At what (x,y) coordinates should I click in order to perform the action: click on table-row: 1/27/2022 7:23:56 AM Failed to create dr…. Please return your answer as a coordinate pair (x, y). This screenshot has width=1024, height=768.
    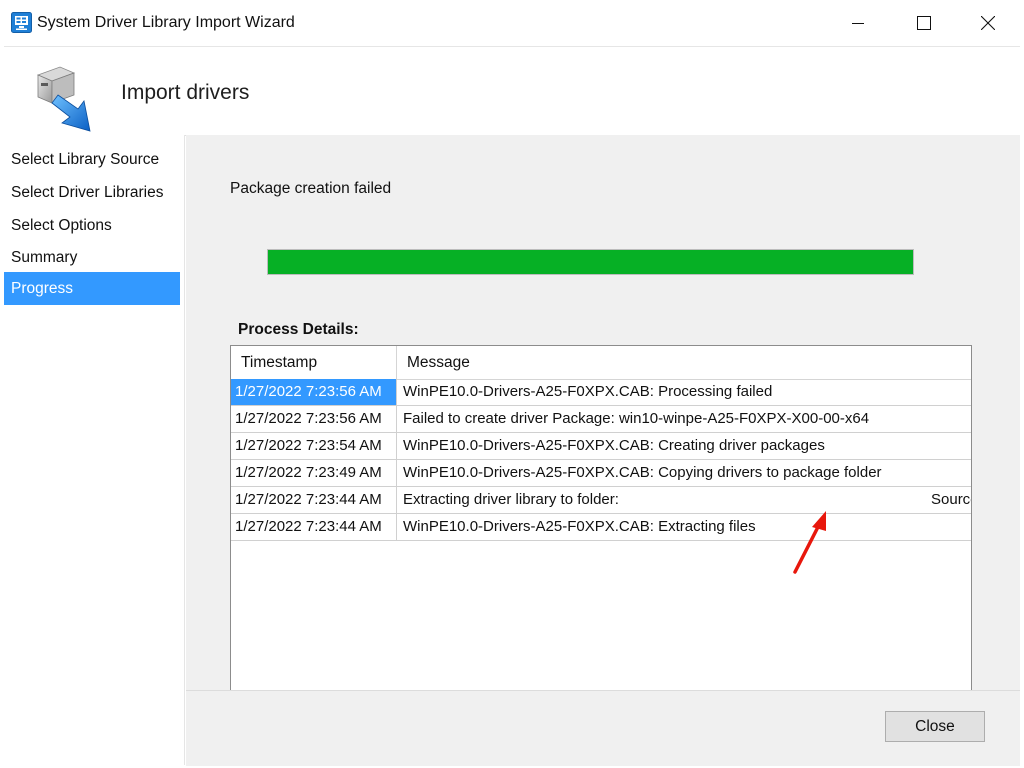
    Looking at the image, I should click on (601, 419).